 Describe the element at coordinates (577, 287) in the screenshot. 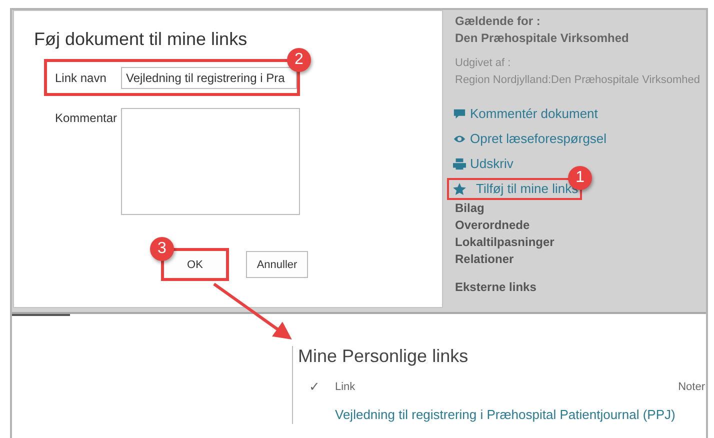

I see `section-heading: Eksterne links` at that location.